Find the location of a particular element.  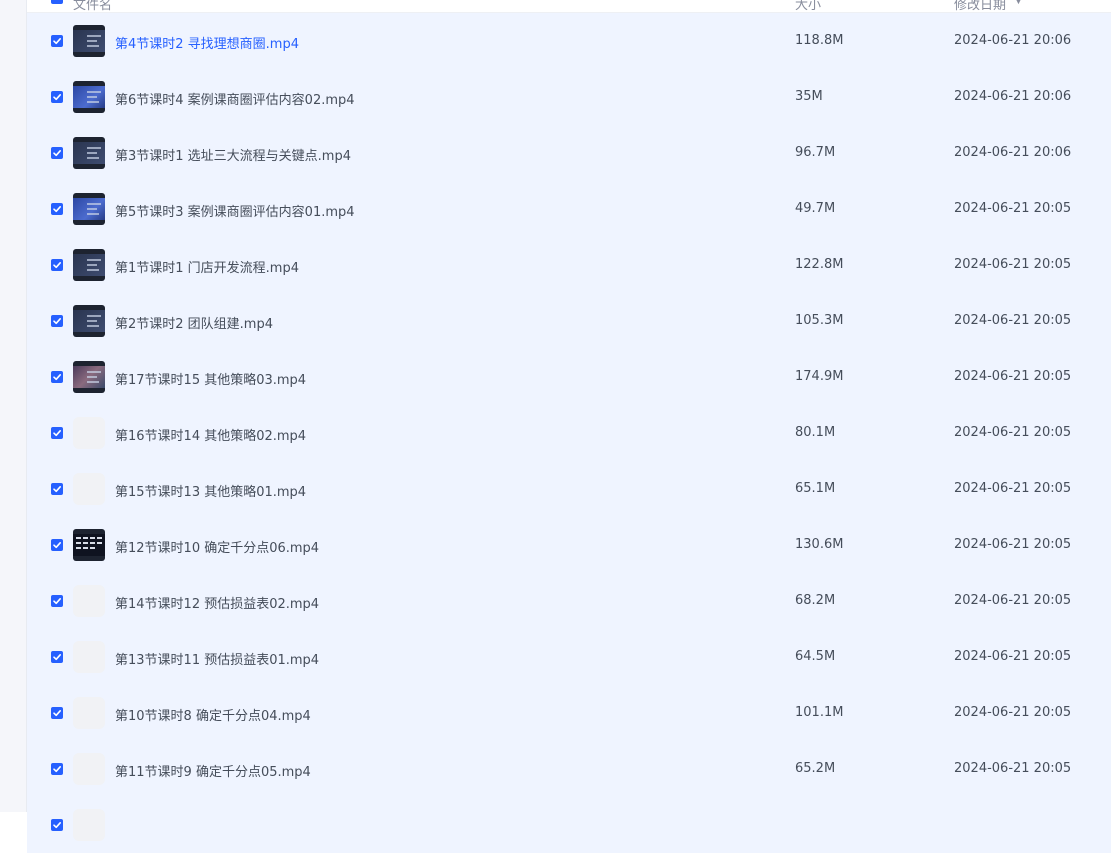

file-name: 第10节课时8 确定千分点04.mp4 is located at coordinates (213, 714).